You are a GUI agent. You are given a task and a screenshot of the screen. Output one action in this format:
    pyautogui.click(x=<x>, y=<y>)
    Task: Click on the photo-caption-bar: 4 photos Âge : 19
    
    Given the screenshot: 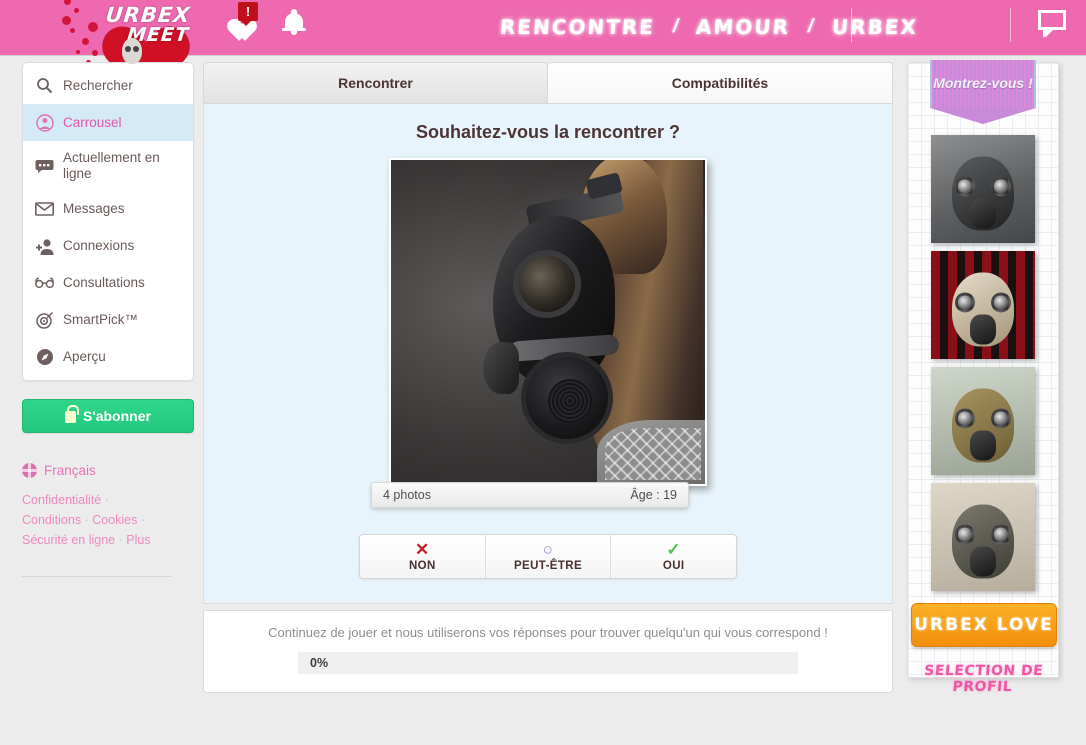 What is the action you would take?
    pyautogui.click(x=530, y=495)
    